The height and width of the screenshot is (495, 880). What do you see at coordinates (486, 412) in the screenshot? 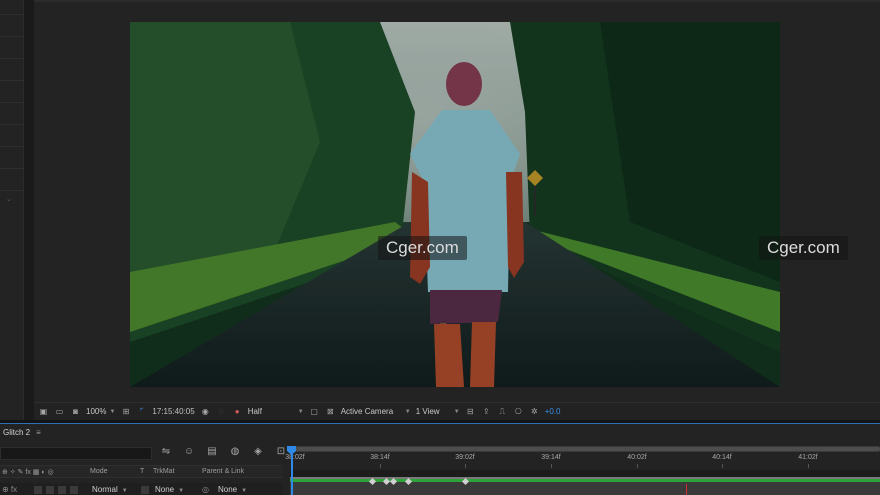
I see `export-frame-icon: ⇪` at bounding box center [486, 412].